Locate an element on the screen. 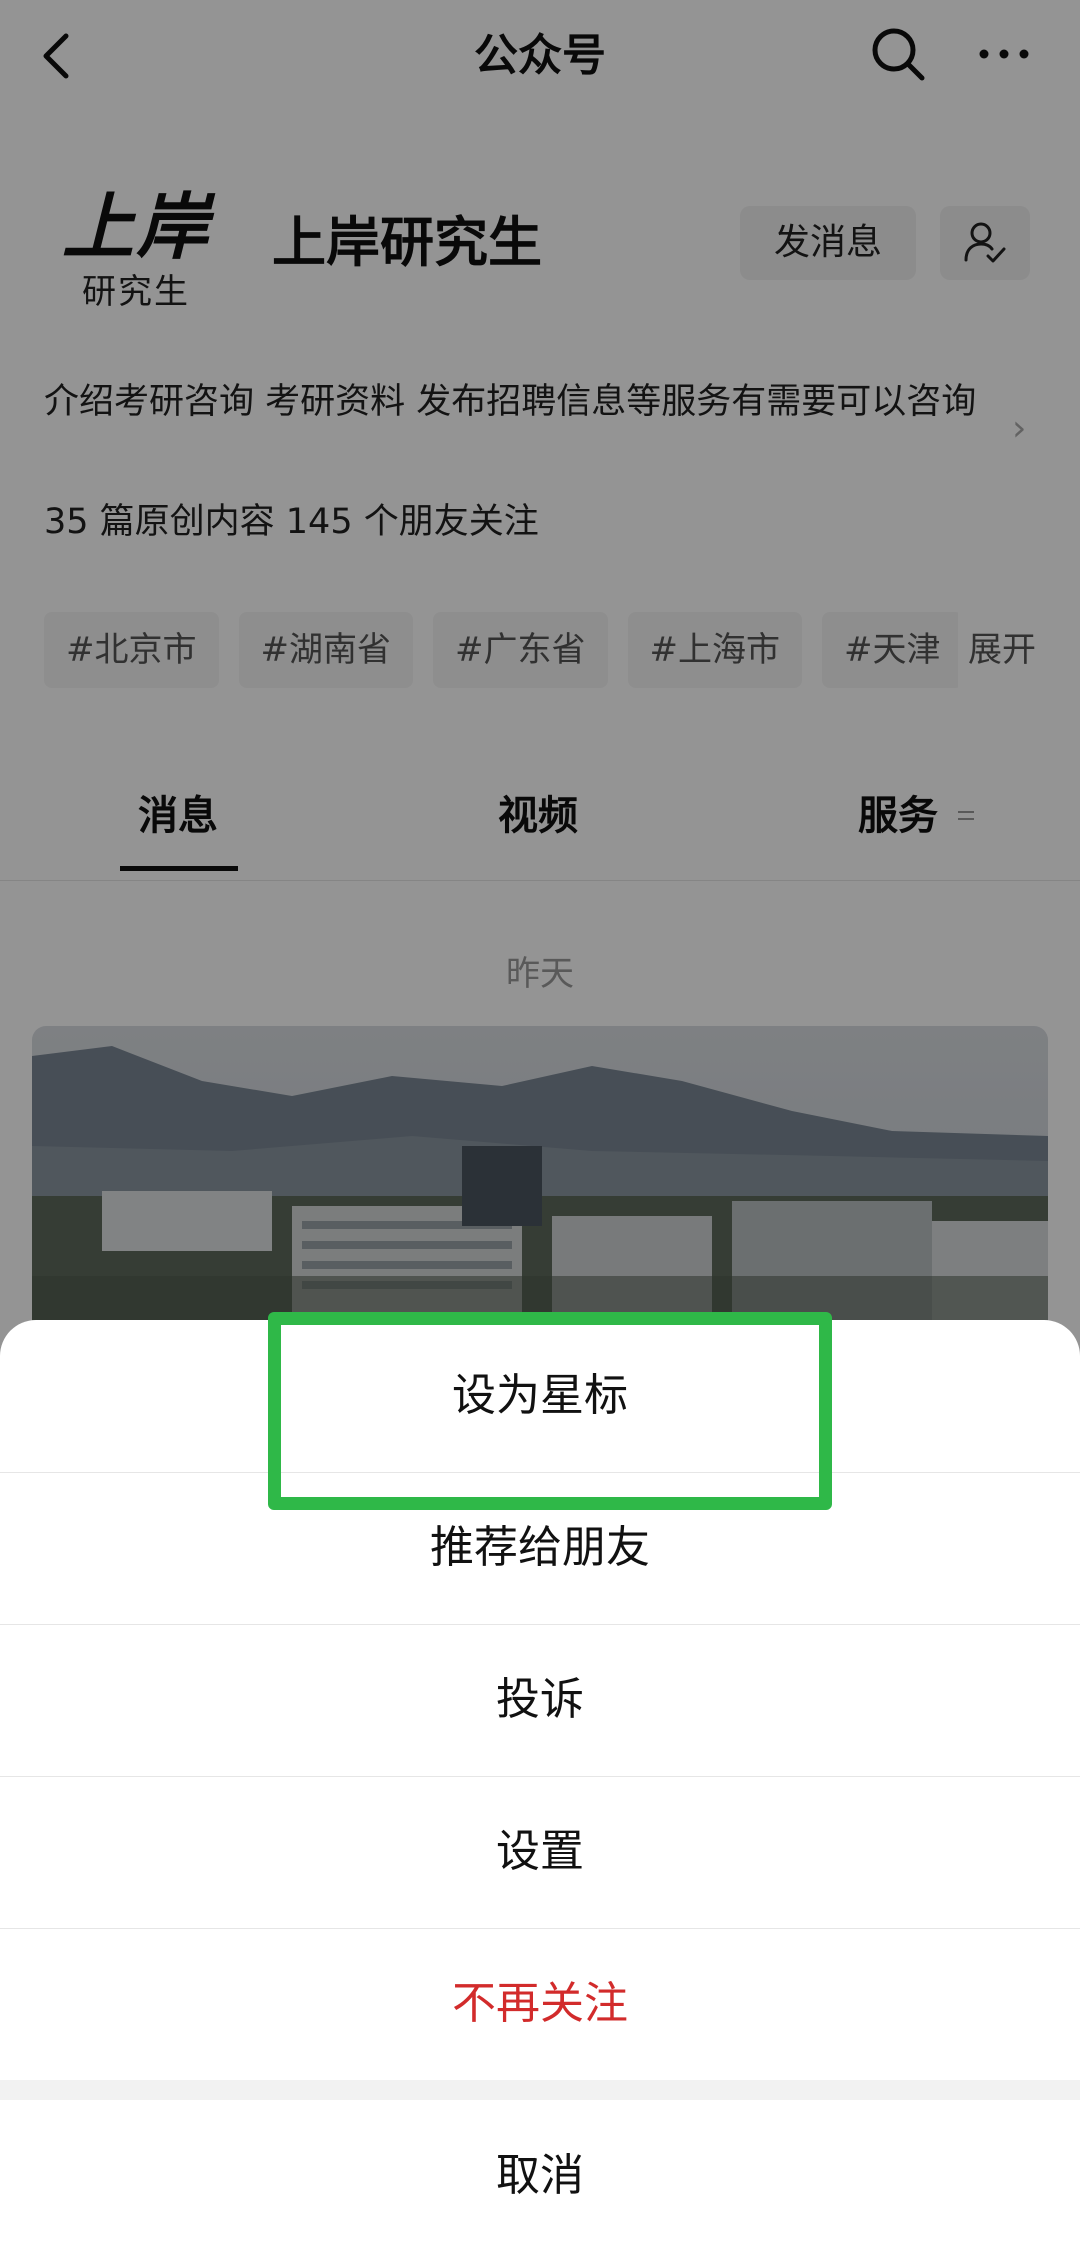 Image resolution: width=1080 pixels, height=2252 pixels. sheet-divider is located at coordinates (540, 2090).